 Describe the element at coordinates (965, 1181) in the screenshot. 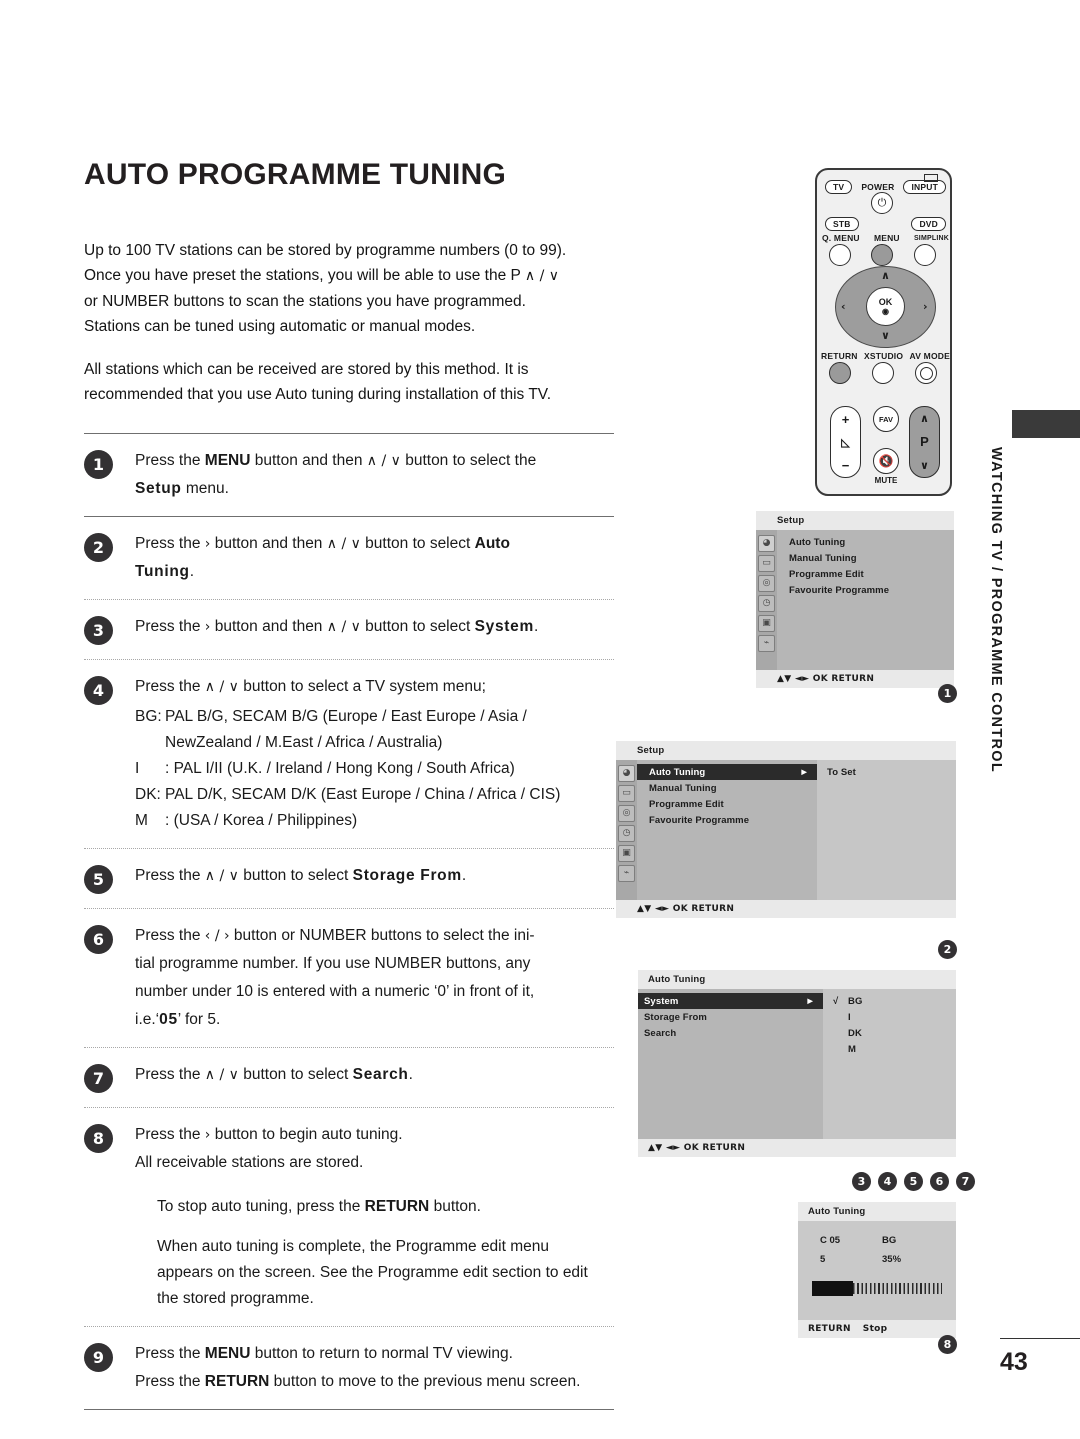

I see `callout-badge-7: 7` at that location.